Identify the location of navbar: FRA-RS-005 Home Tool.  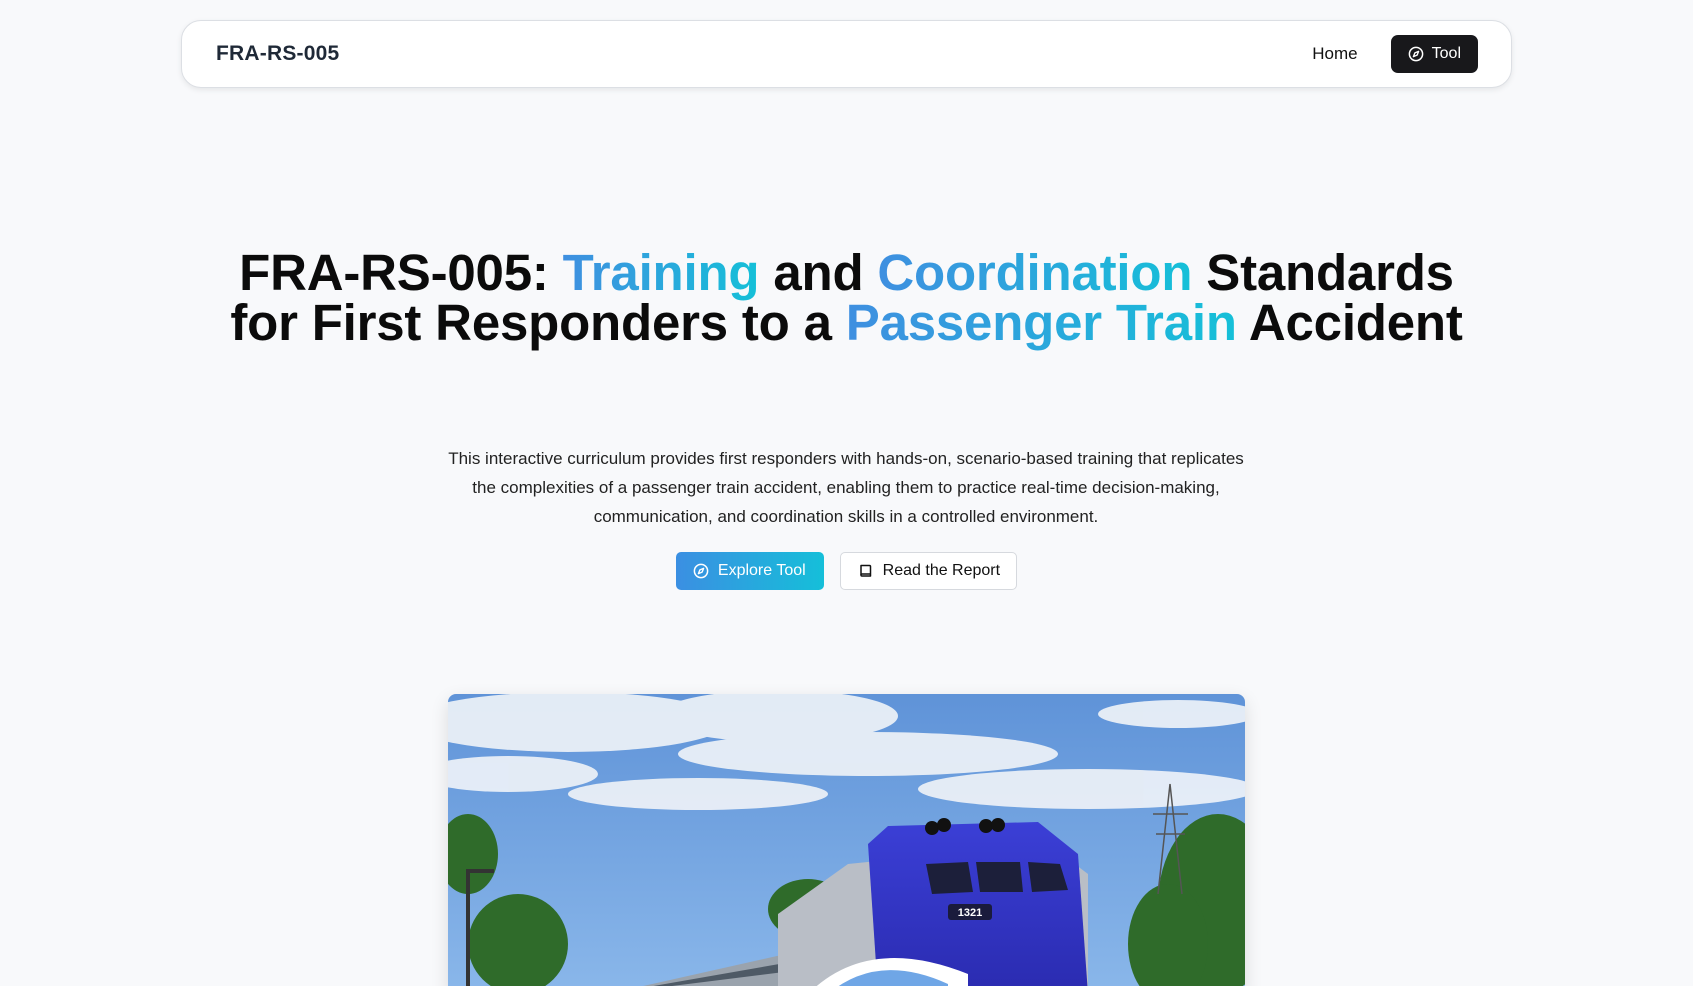
(846, 54).